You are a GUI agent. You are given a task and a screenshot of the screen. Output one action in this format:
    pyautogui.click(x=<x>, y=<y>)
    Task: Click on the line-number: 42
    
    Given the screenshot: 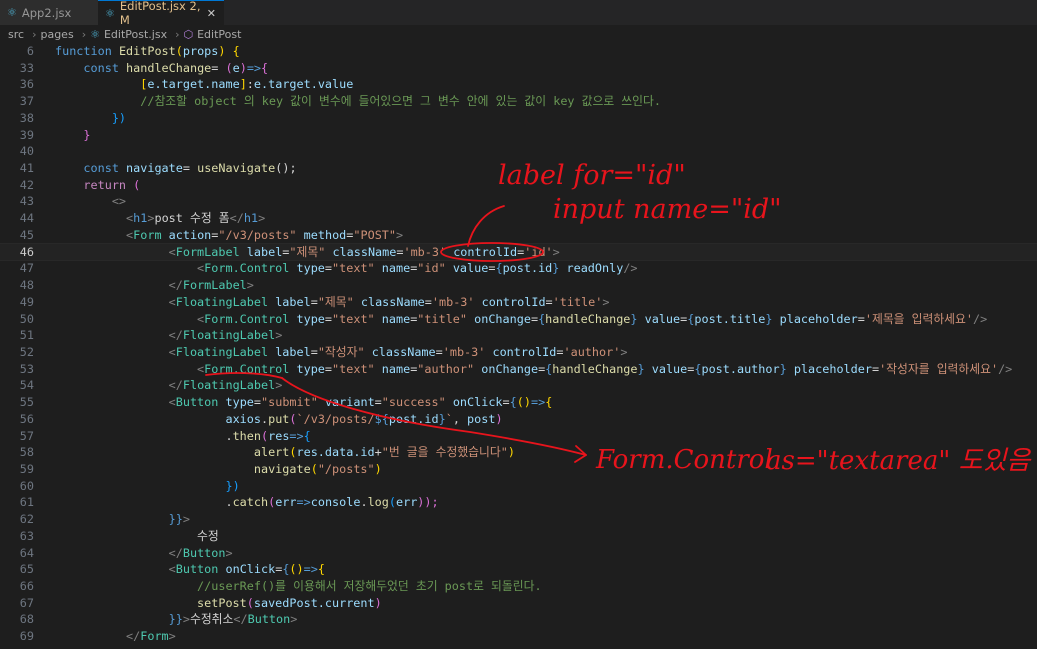 What is the action you would take?
    pyautogui.click(x=26, y=184)
    